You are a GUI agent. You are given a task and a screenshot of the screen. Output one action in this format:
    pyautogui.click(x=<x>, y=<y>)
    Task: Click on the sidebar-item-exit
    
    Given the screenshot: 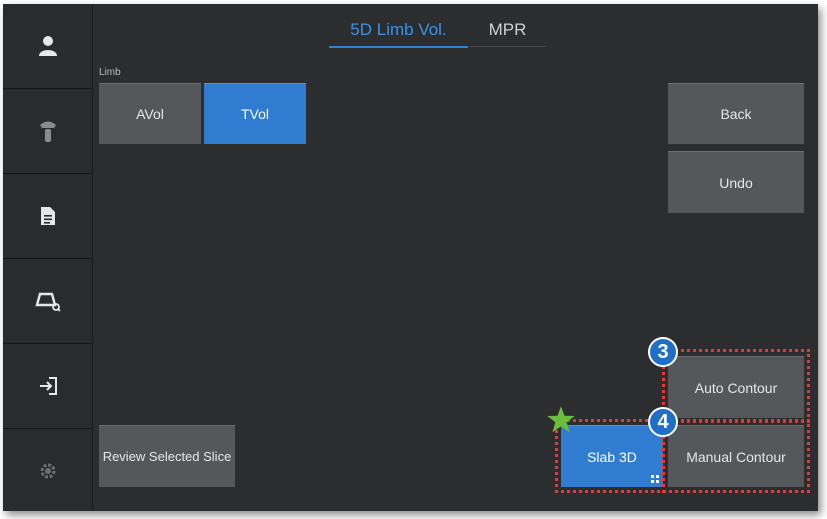 What is the action you would take?
    pyautogui.click(x=47, y=386)
    